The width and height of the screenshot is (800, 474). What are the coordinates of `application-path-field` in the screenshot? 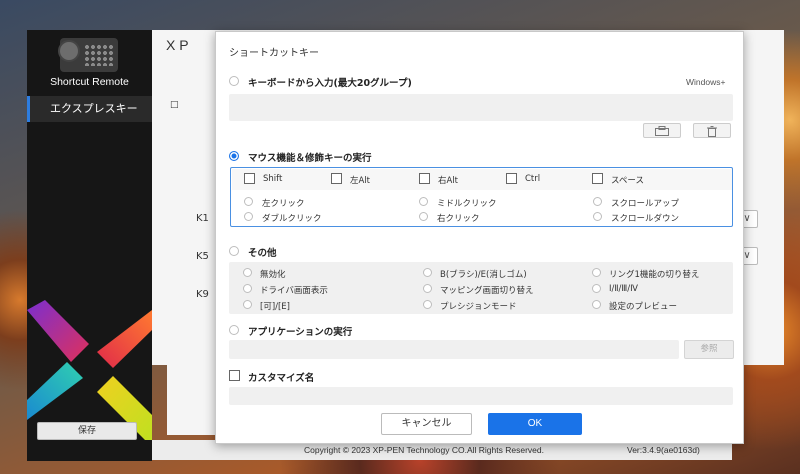 It's located at (454, 349).